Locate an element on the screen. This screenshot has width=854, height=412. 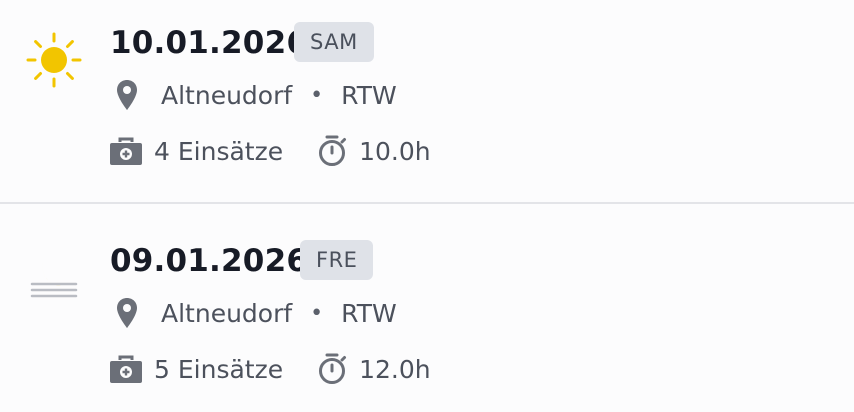
shift-date: 10.01.2026 is located at coordinates (209, 43).